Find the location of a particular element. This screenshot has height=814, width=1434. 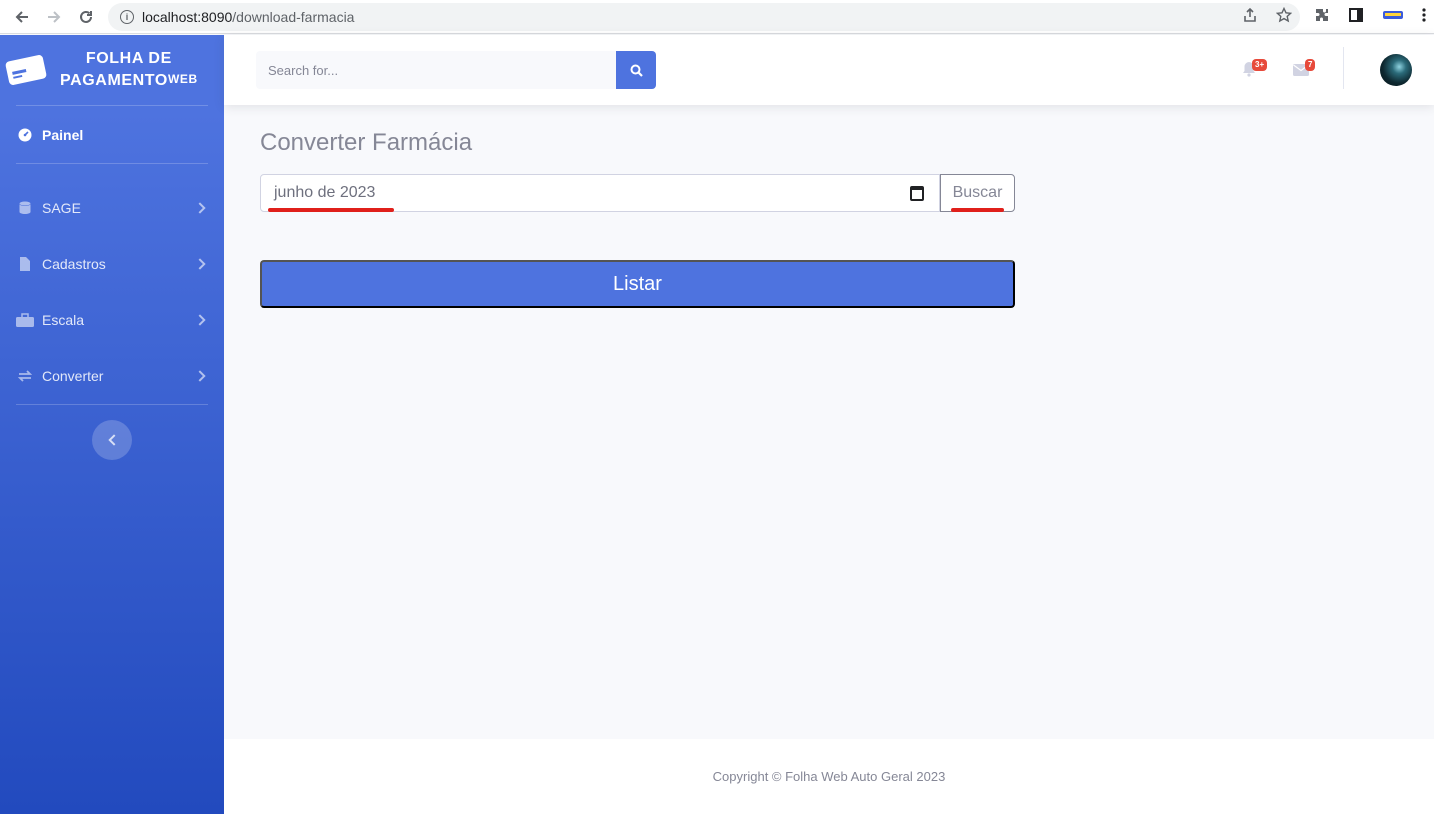

copyright-text: Copyright © Folha Web Auto Geral 2023 is located at coordinates (829, 776).